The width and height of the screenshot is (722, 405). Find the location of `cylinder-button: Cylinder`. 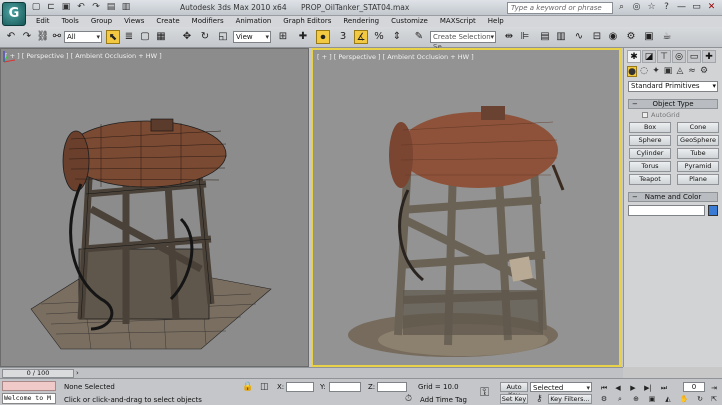

cylinder-button: Cylinder is located at coordinates (650, 153).